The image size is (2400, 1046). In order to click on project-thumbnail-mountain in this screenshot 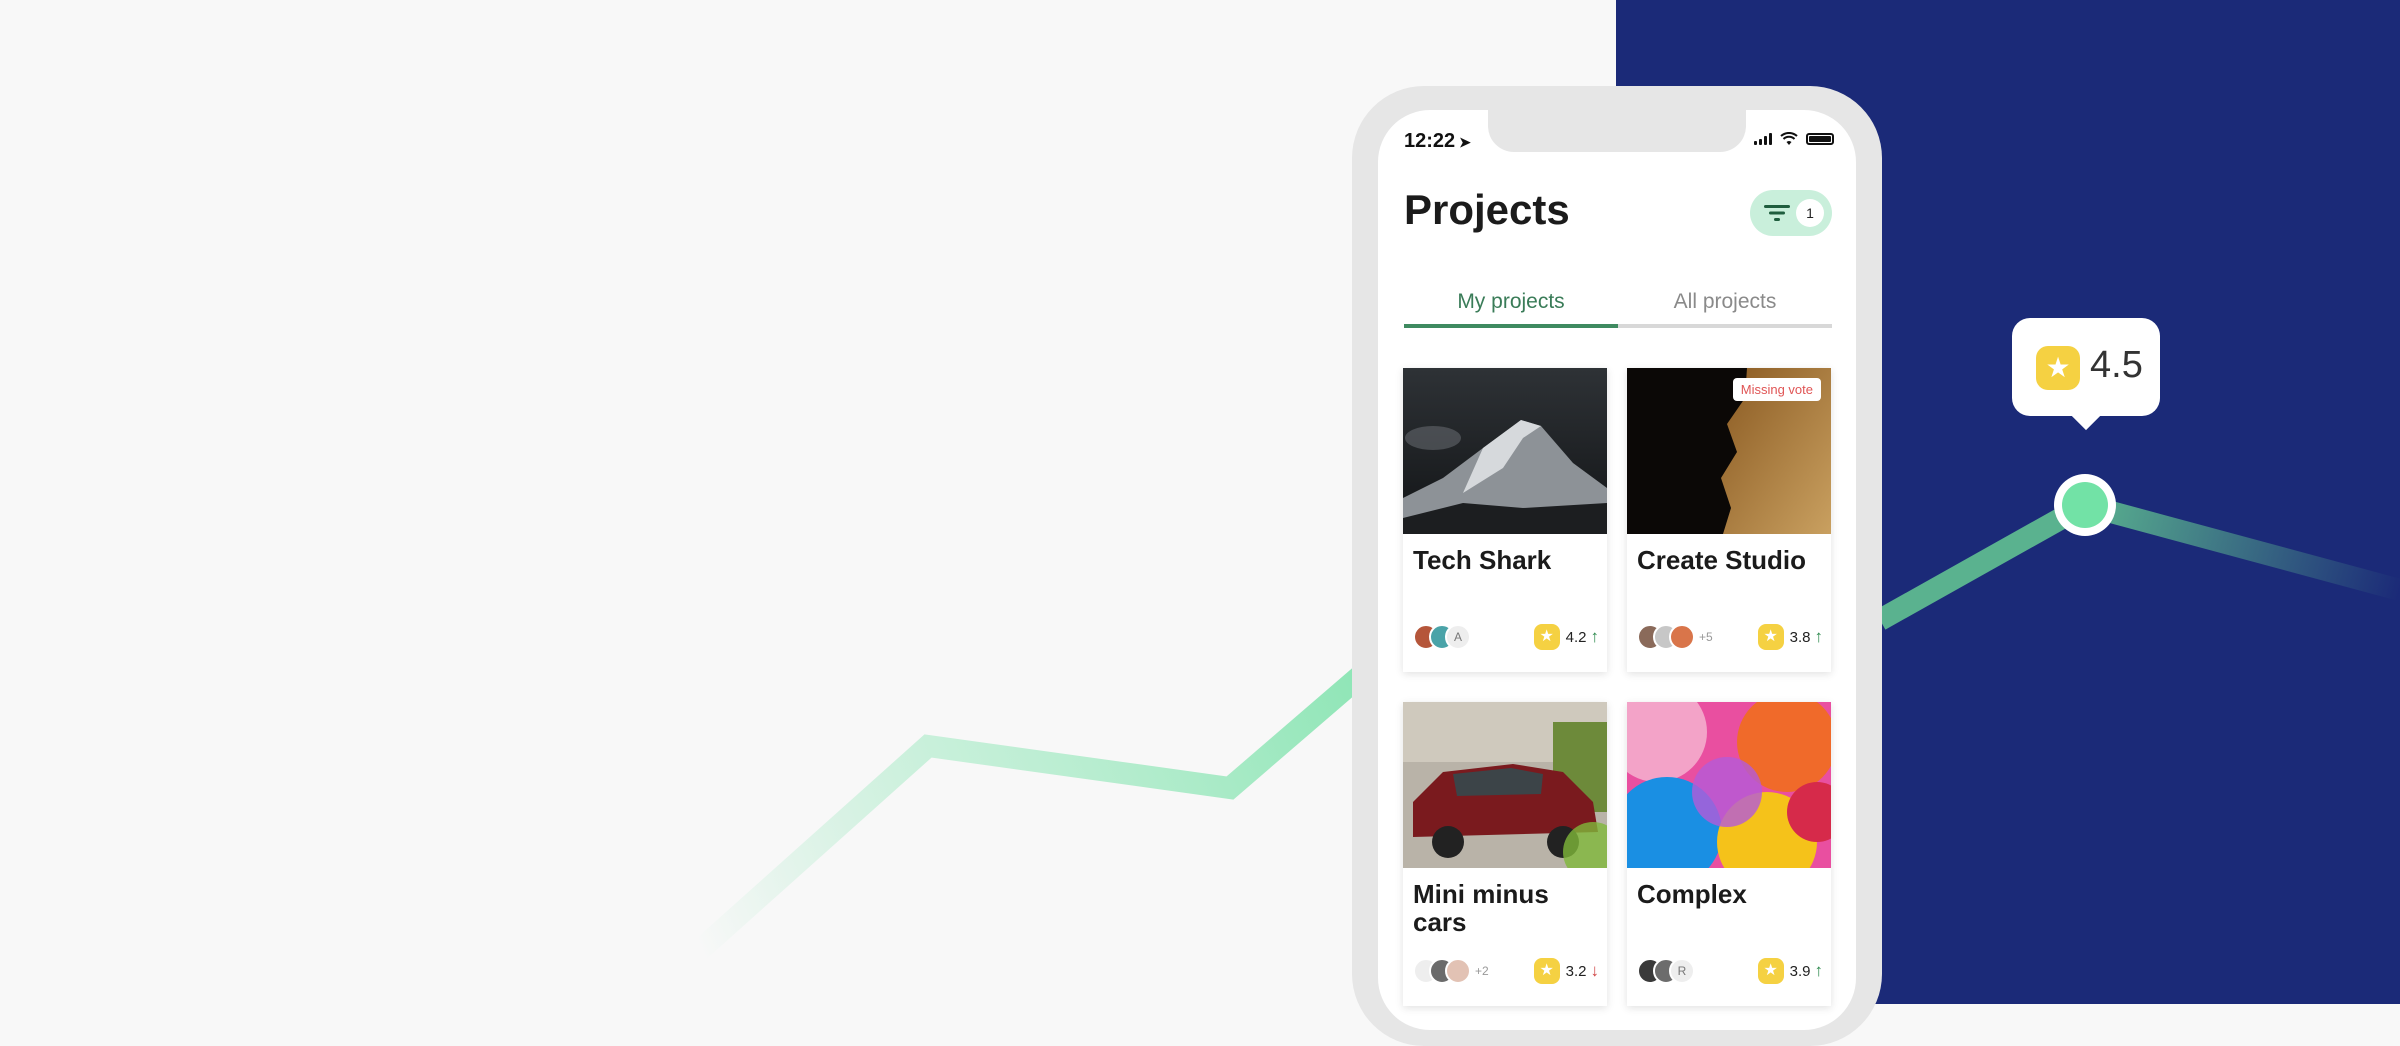, I will do `click(1505, 451)`.